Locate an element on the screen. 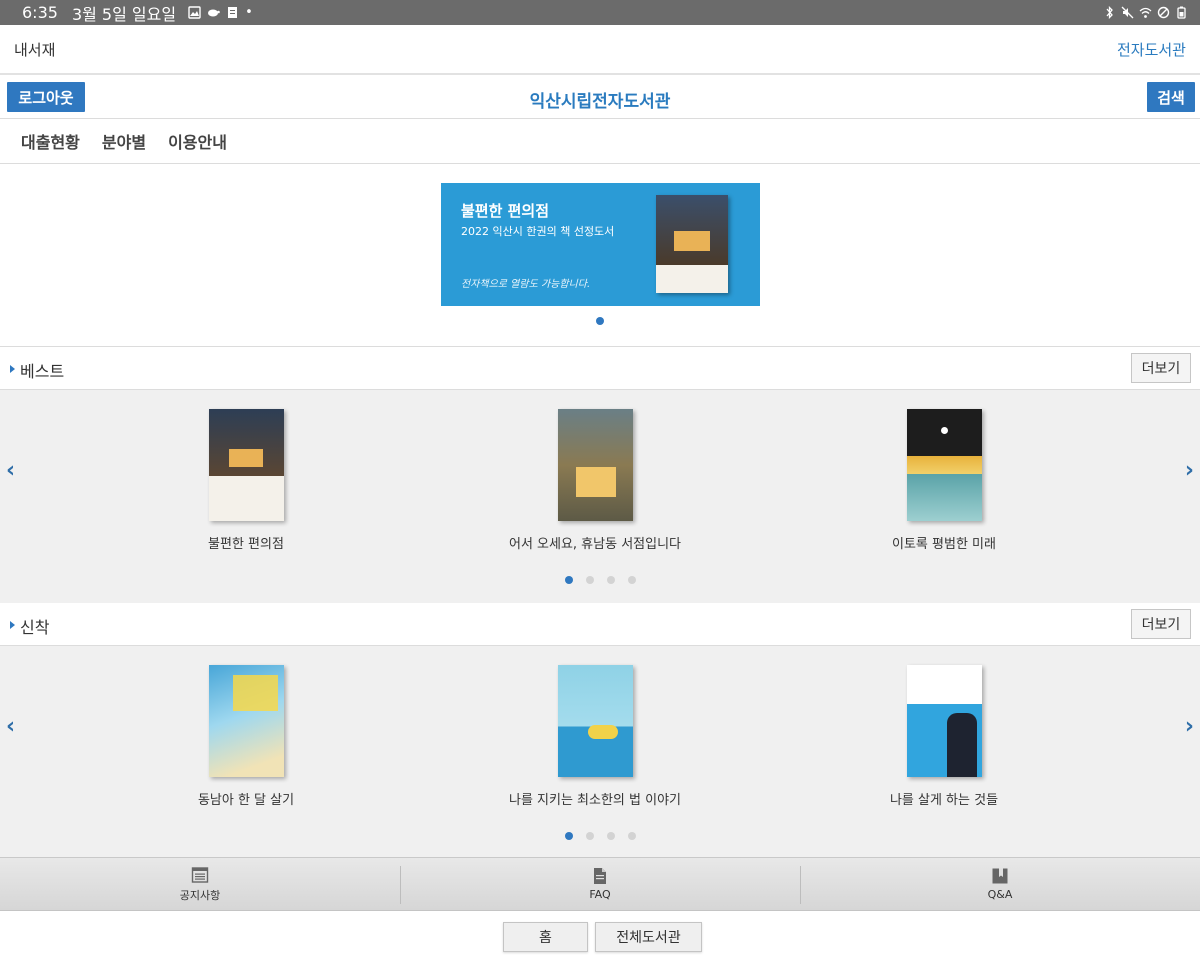 The width and height of the screenshot is (1200, 973). tab-faq-label: FAQ is located at coordinates (600, 894).